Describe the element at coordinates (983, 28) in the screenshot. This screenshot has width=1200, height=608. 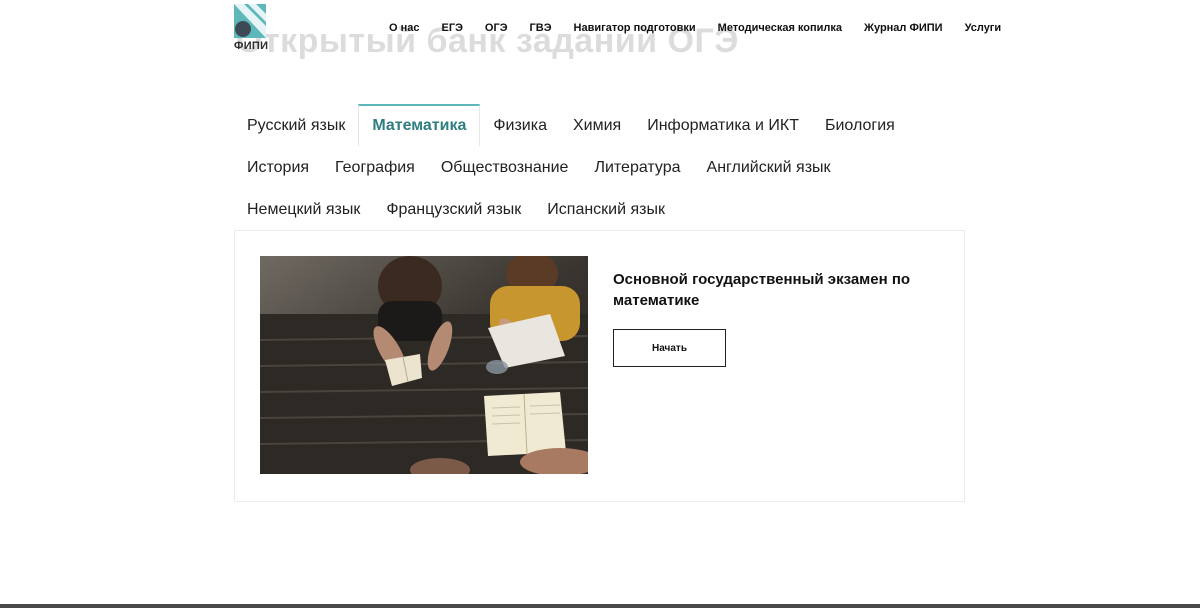
I see `nav-services: Услуги` at that location.